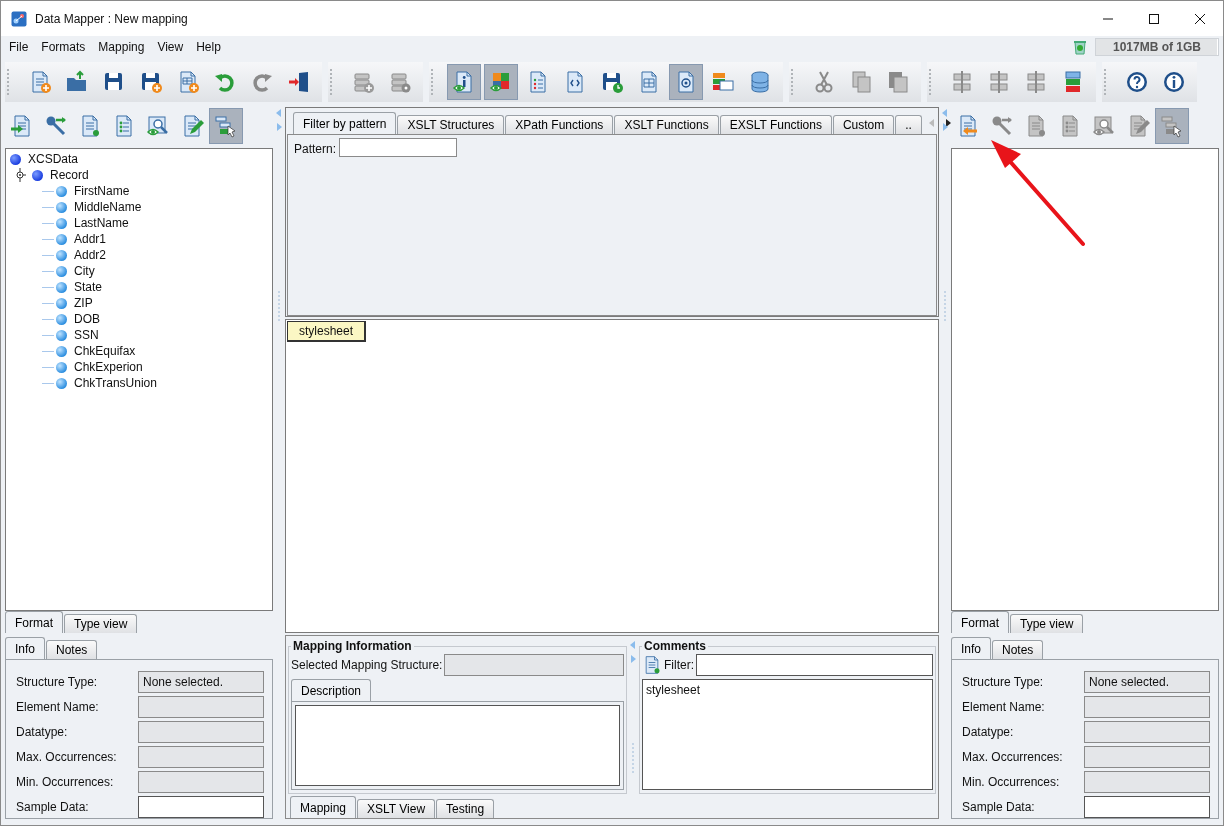 The height and width of the screenshot is (826, 1224). I want to click on tab: XSLT Structures, so click(451, 124).